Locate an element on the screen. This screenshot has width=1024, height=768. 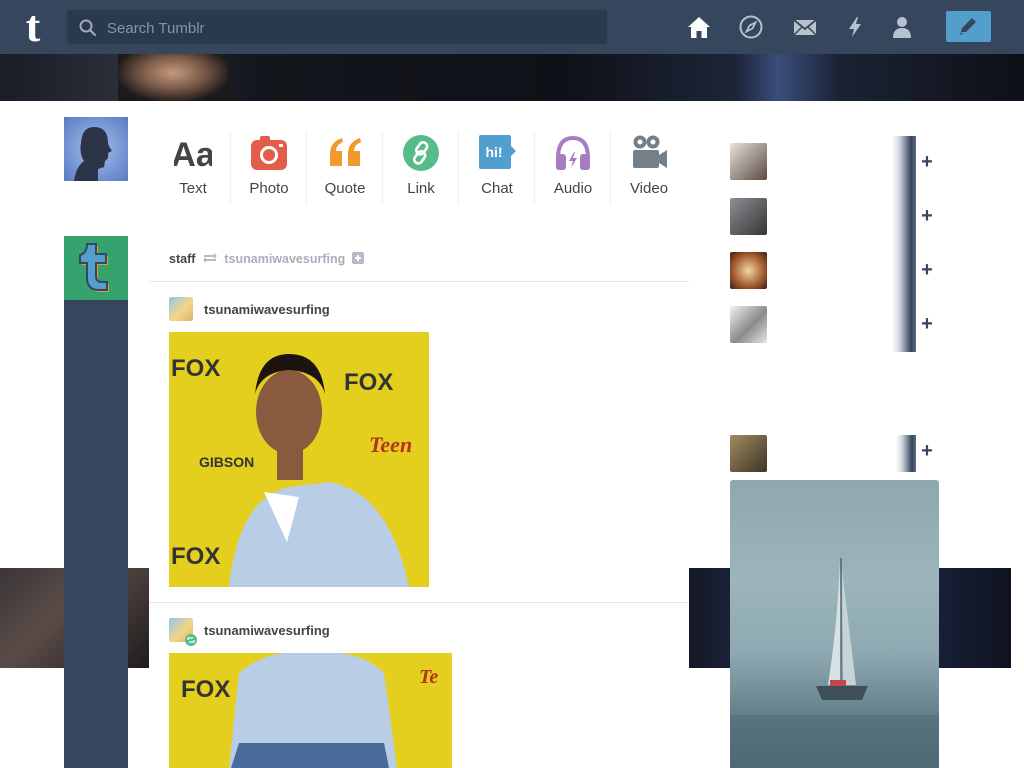
camera-icon is located at coordinates (269, 153).